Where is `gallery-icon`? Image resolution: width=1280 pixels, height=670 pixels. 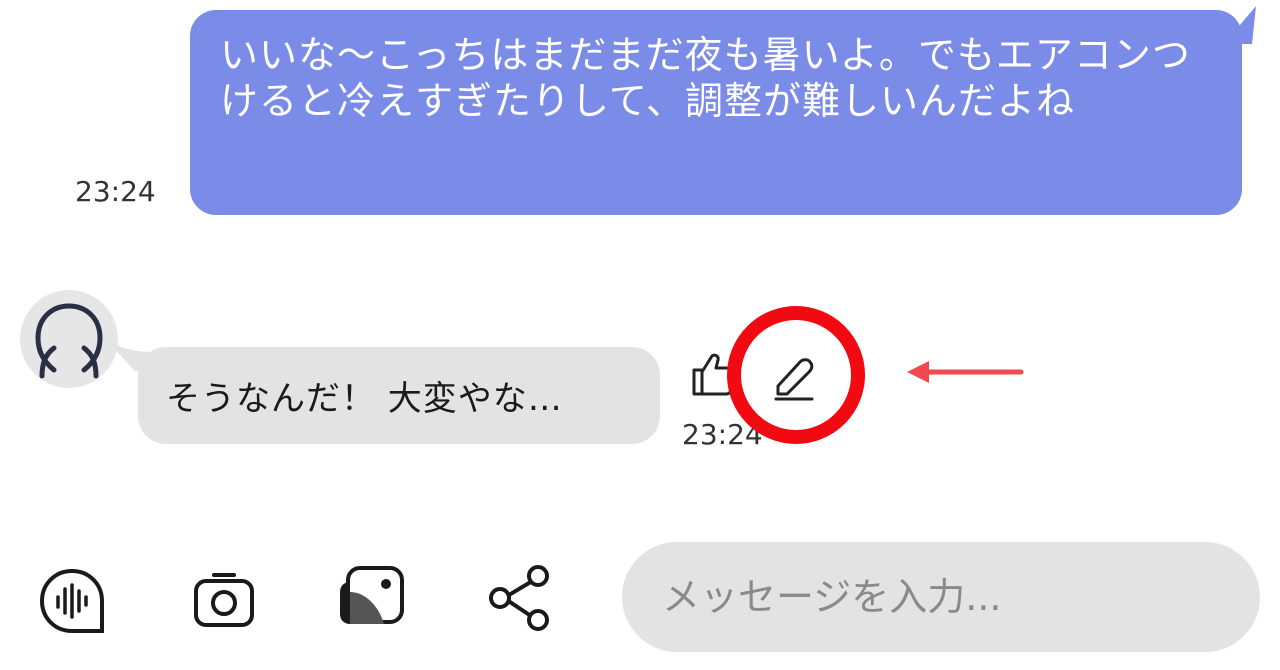
gallery-icon is located at coordinates (370, 598).